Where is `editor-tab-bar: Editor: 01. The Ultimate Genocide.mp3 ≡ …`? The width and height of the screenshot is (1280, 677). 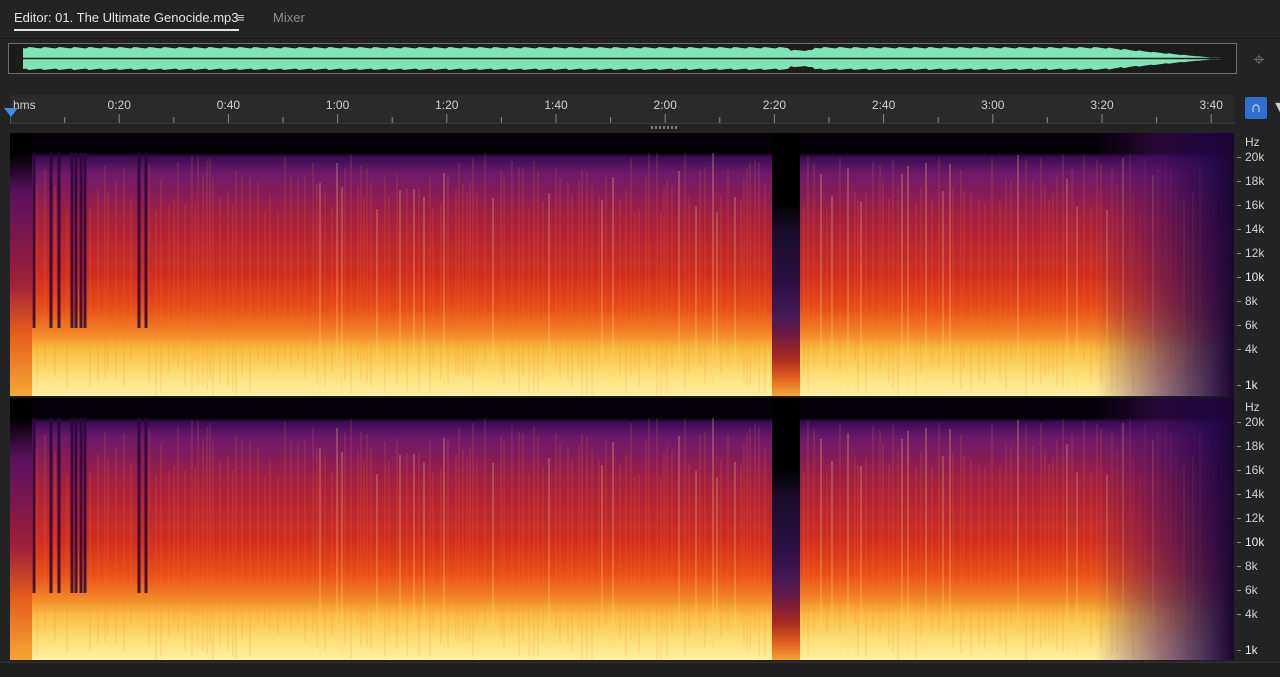
editor-tab-bar: Editor: 01. The Ultimate Genocide.mp3 ≡ … is located at coordinates (640, 19).